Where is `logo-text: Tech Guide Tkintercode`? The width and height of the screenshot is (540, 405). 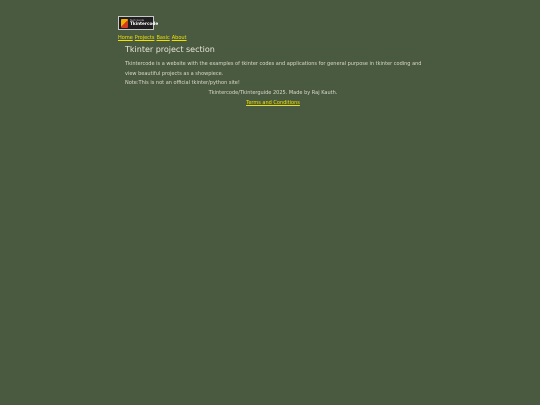 logo-text: Tech Guide Tkintercode is located at coordinates (144, 23).